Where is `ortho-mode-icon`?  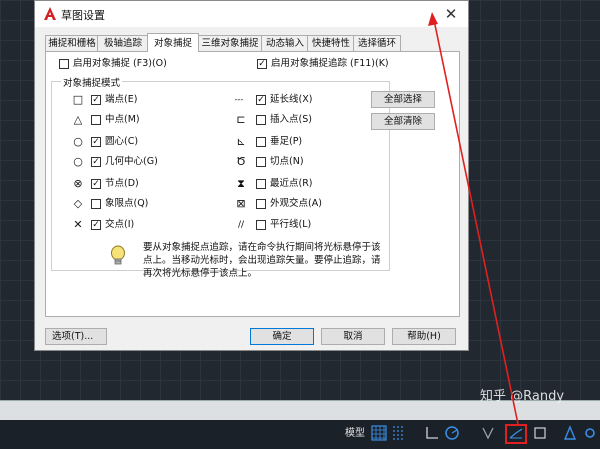 ortho-mode-icon is located at coordinates (432, 433).